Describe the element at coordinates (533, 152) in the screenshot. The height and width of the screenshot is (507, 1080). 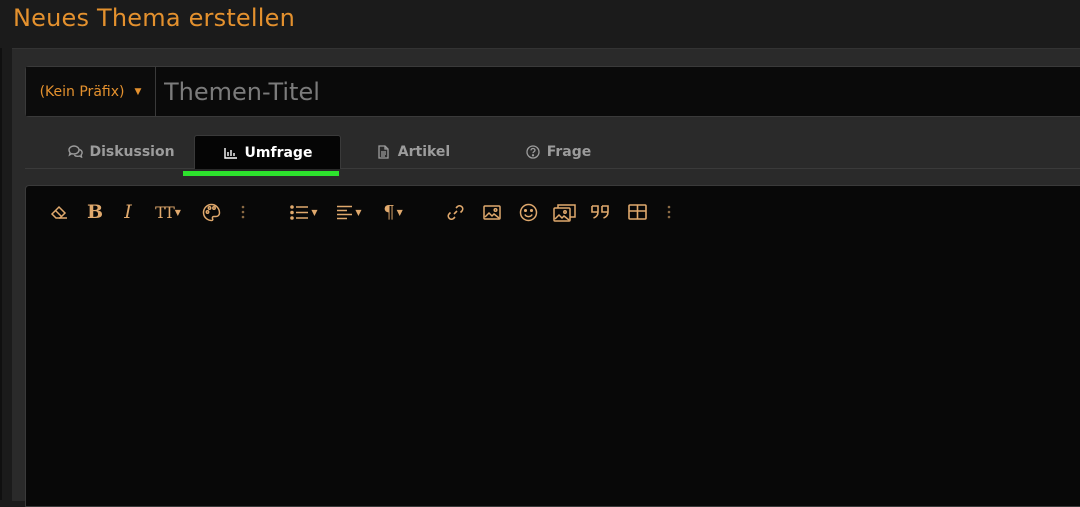
I see `question-circle-icon` at that location.